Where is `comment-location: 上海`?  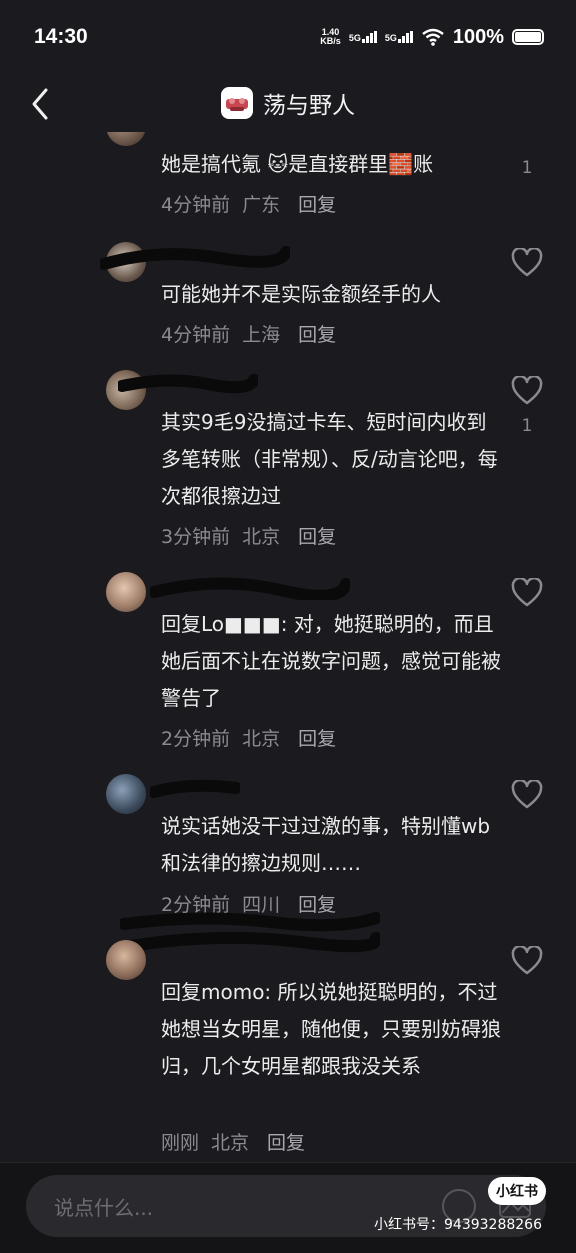 comment-location: 上海 is located at coordinates (261, 335).